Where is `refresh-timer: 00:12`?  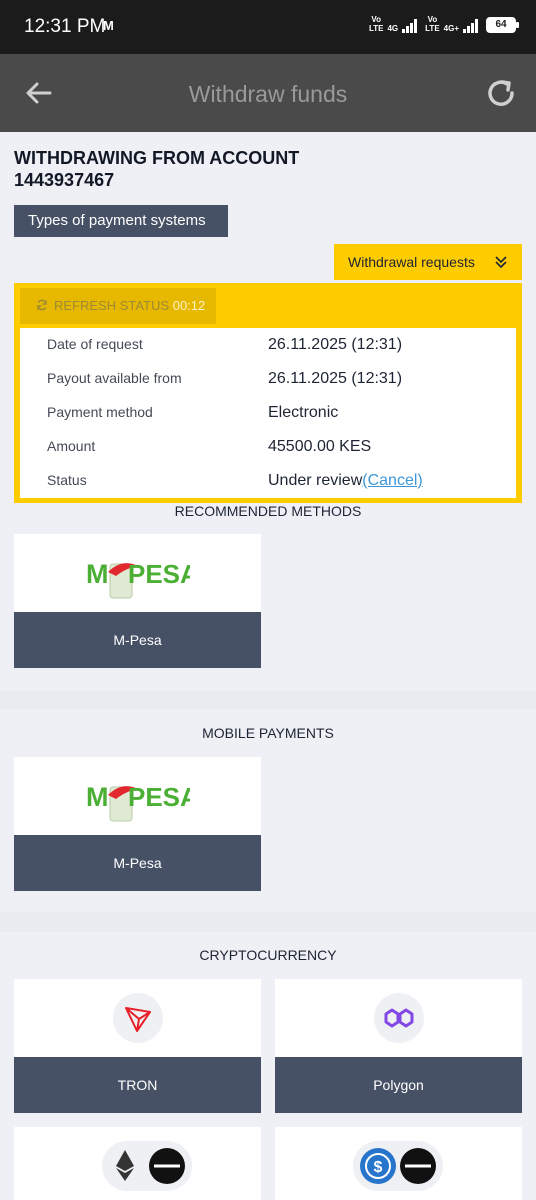
refresh-timer: 00:12 is located at coordinates (189, 305).